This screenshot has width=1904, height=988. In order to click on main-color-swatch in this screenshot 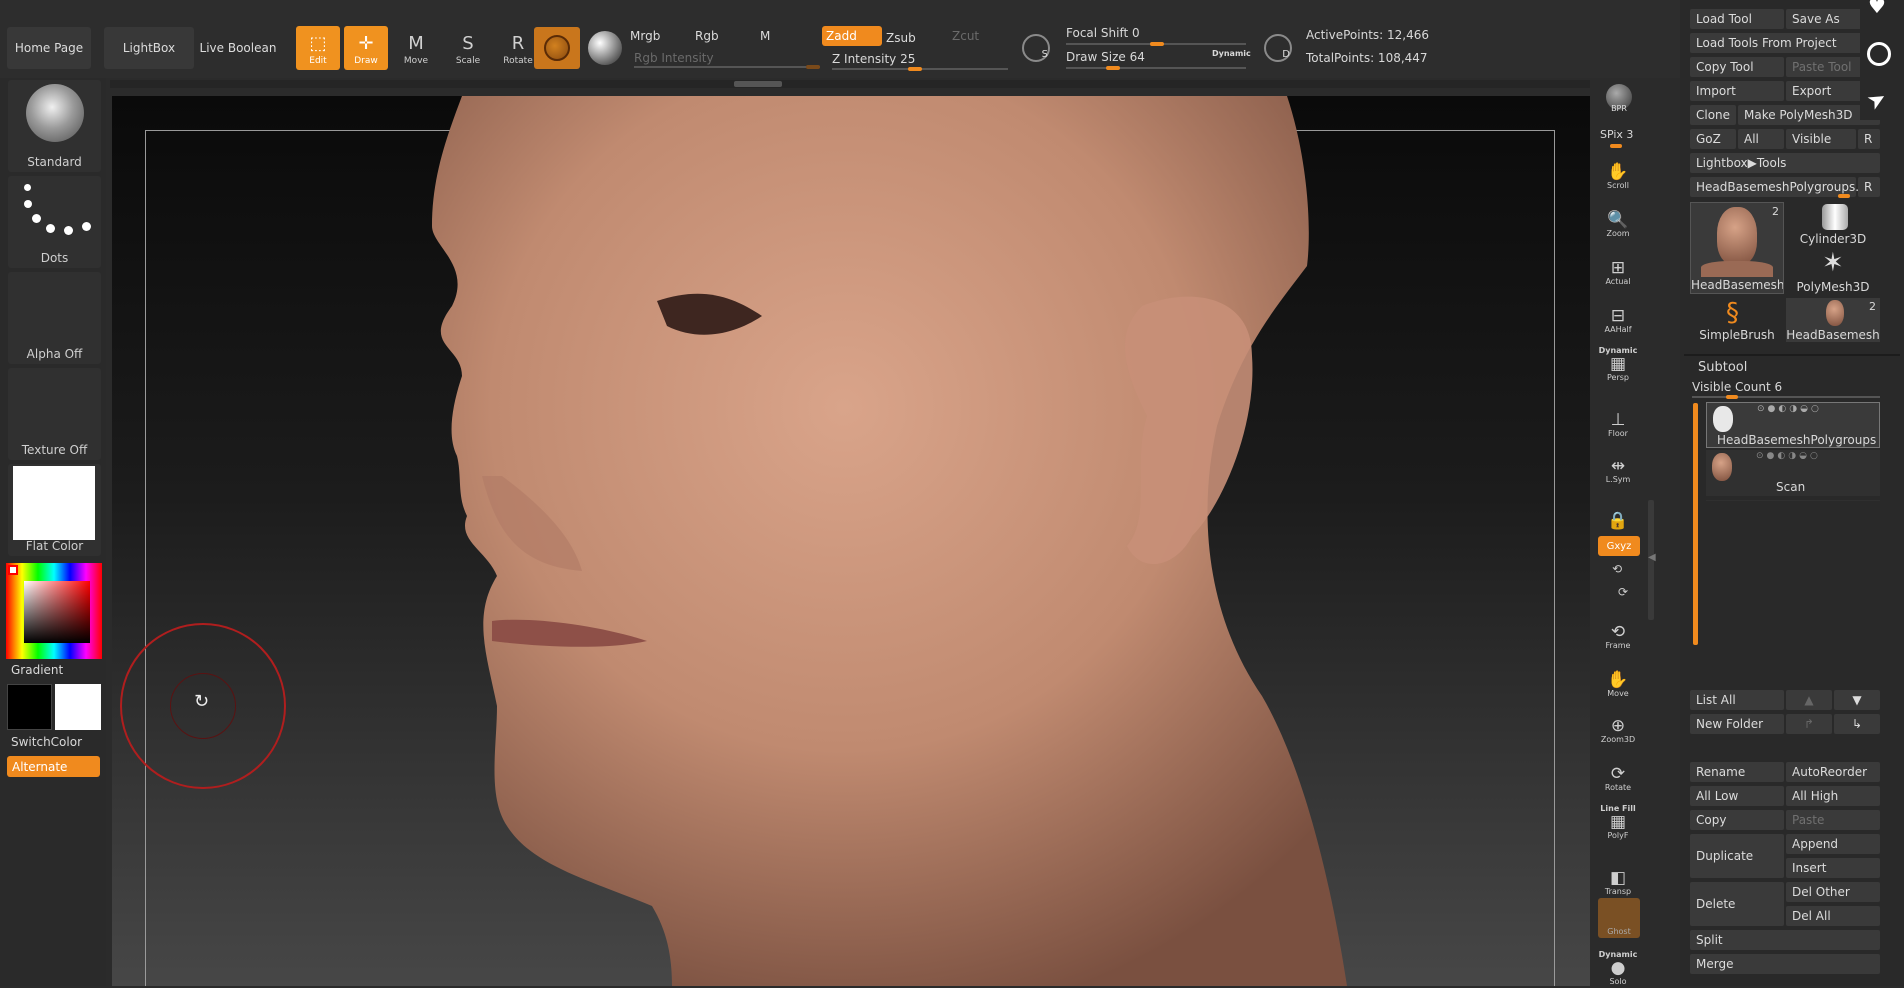, I will do `click(29, 707)`.